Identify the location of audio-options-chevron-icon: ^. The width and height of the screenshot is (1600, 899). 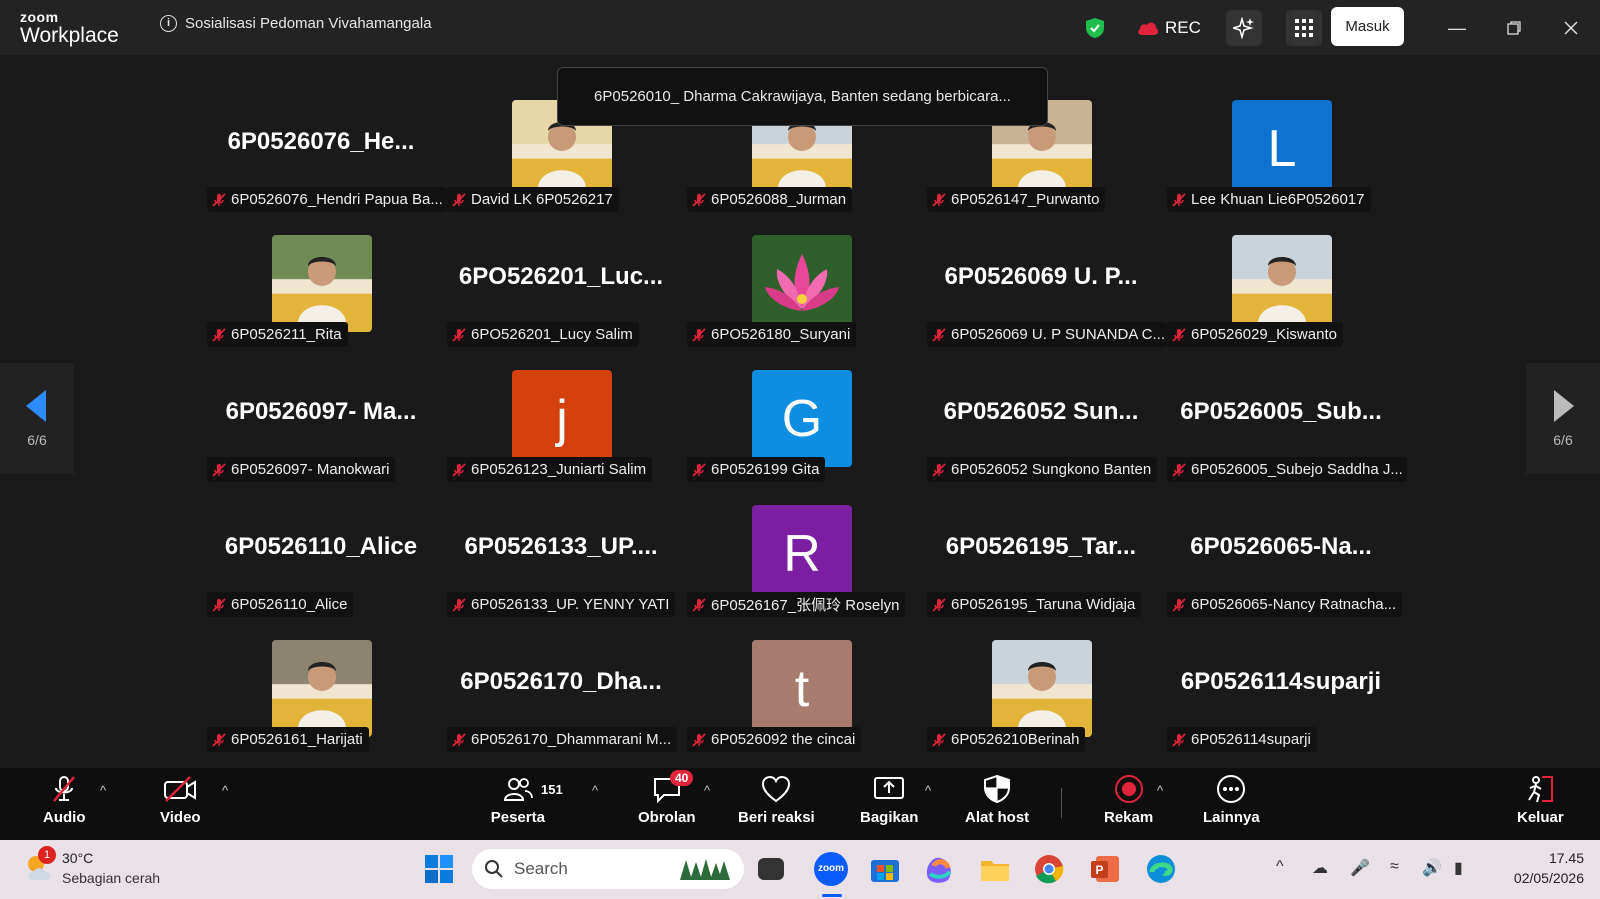
(103, 790).